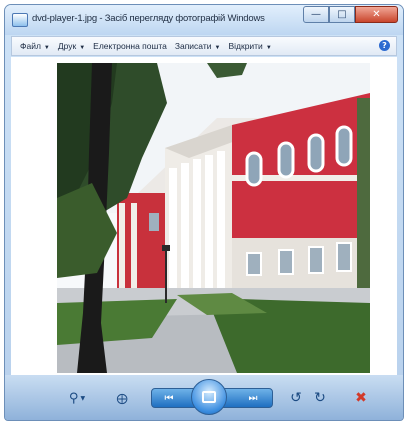  I want to click on minimize-button: —, so click(316, 14).